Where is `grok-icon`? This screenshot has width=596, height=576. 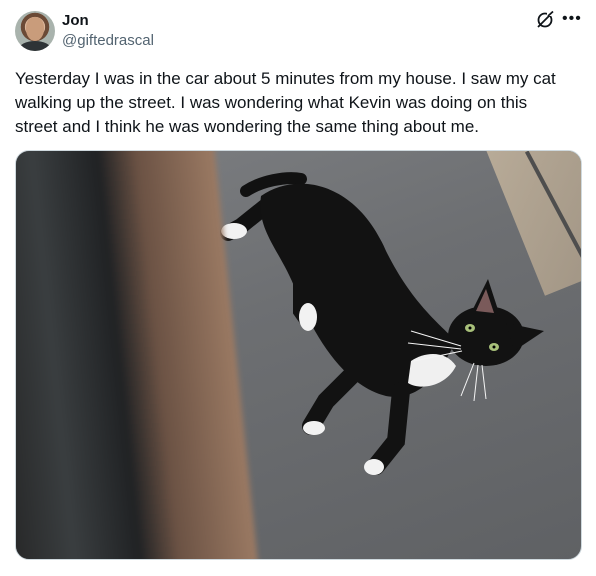 grok-icon is located at coordinates (545, 20).